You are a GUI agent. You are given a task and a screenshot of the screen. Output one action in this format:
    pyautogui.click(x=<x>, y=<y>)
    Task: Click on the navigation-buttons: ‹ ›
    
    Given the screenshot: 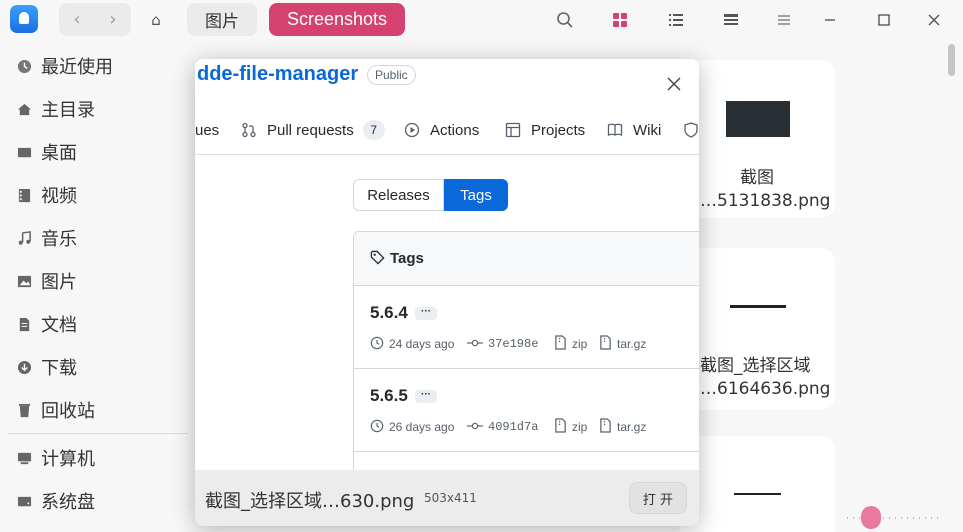 What is the action you would take?
    pyautogui.click(x=95, y=19)
    